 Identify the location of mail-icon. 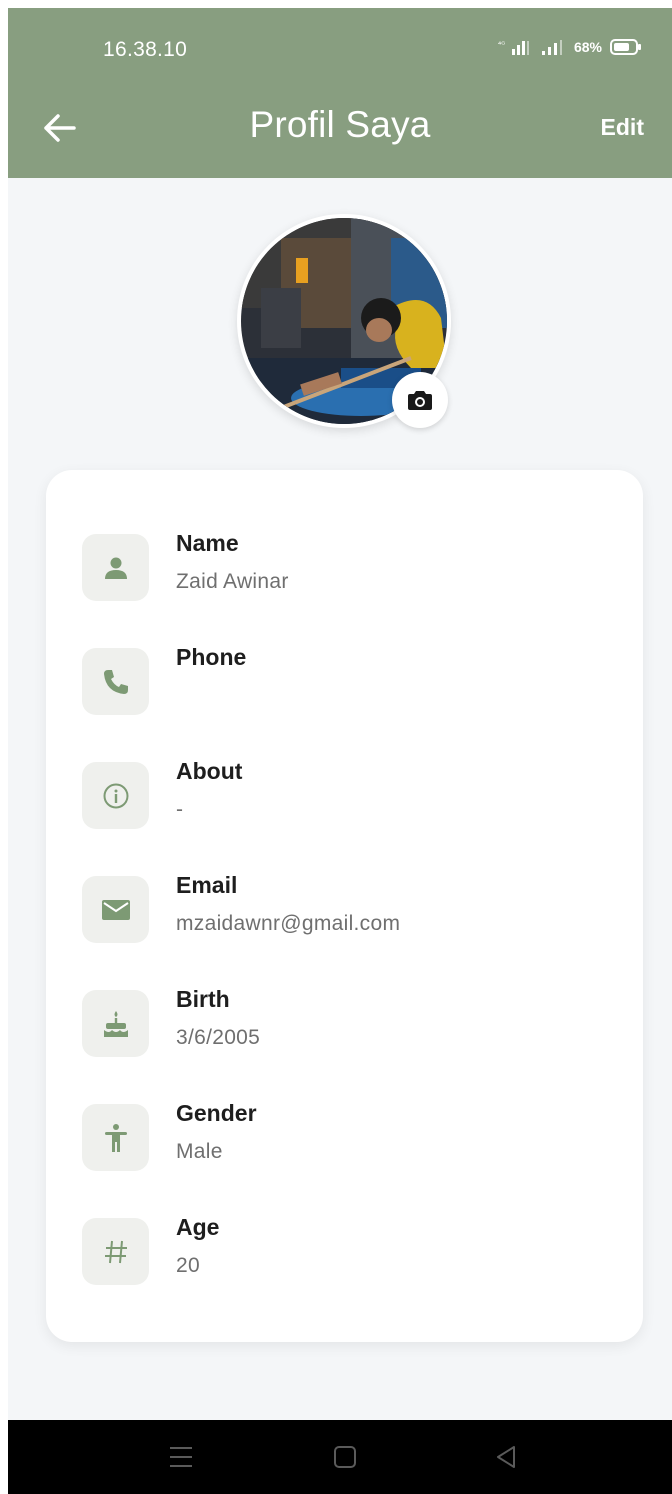
(115, 909).